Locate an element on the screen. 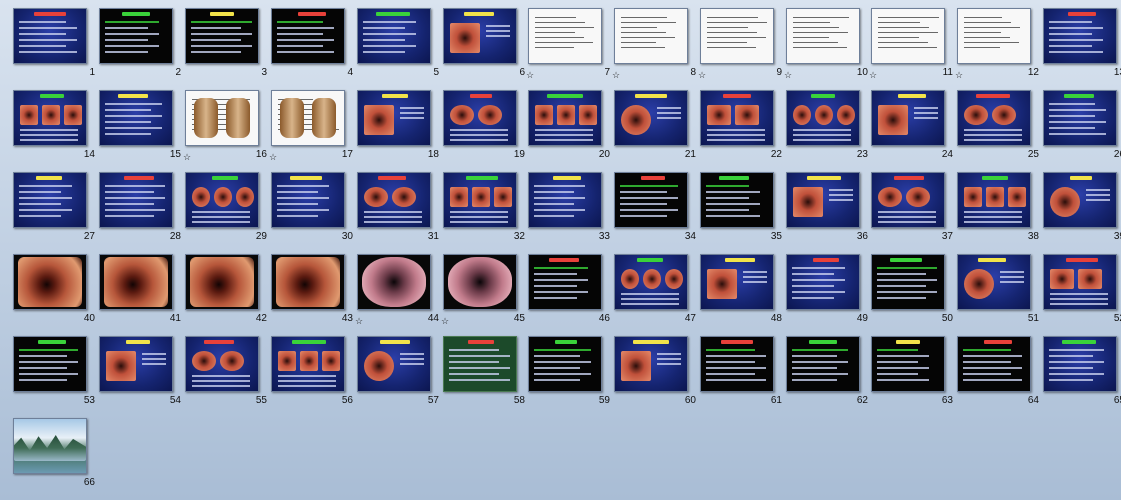  slide-number: 6 is located at coordinates (522, 72).